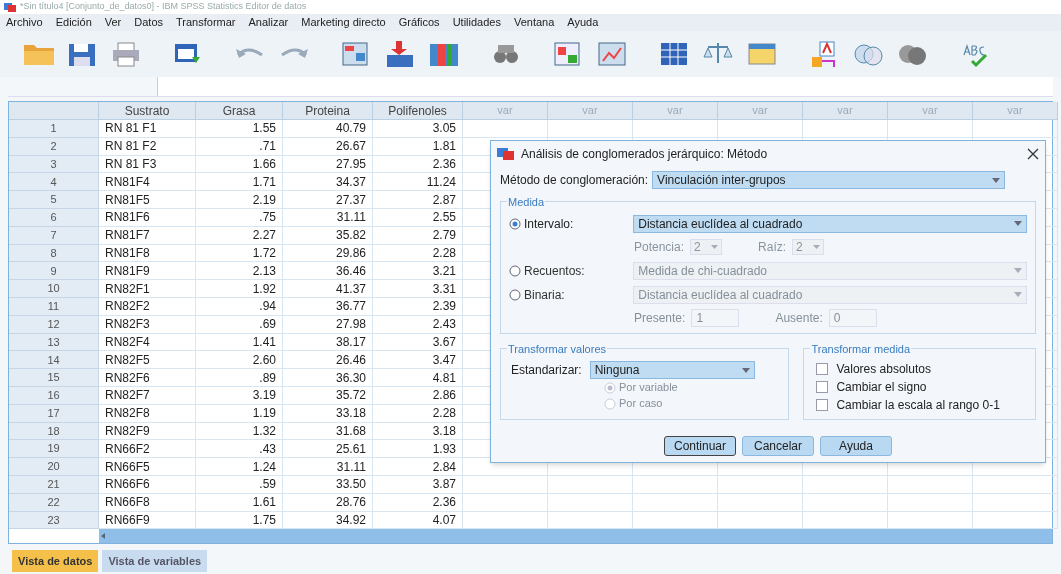 Image resolution: width=1061 pixels, height=574 pixels. What do you see at coordinates (54, 378) in the screenshot?
I see `row-number: 15` at bounding box center [54, 378].